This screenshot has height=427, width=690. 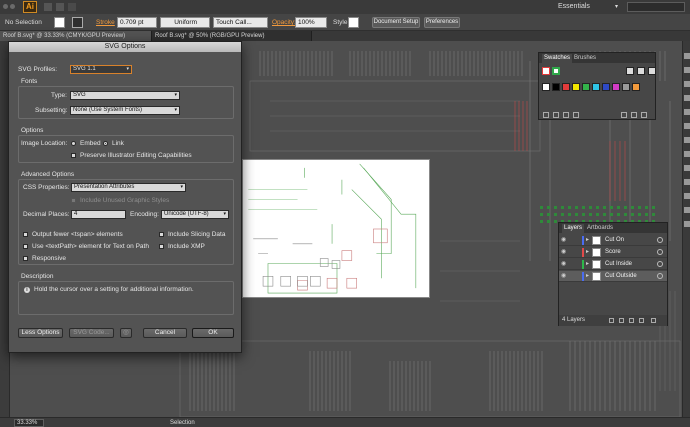 What do you see at coordinates (687, 140) in the screenshot?
I see `gradient-panel-icon` at bounding box center [687, 140].